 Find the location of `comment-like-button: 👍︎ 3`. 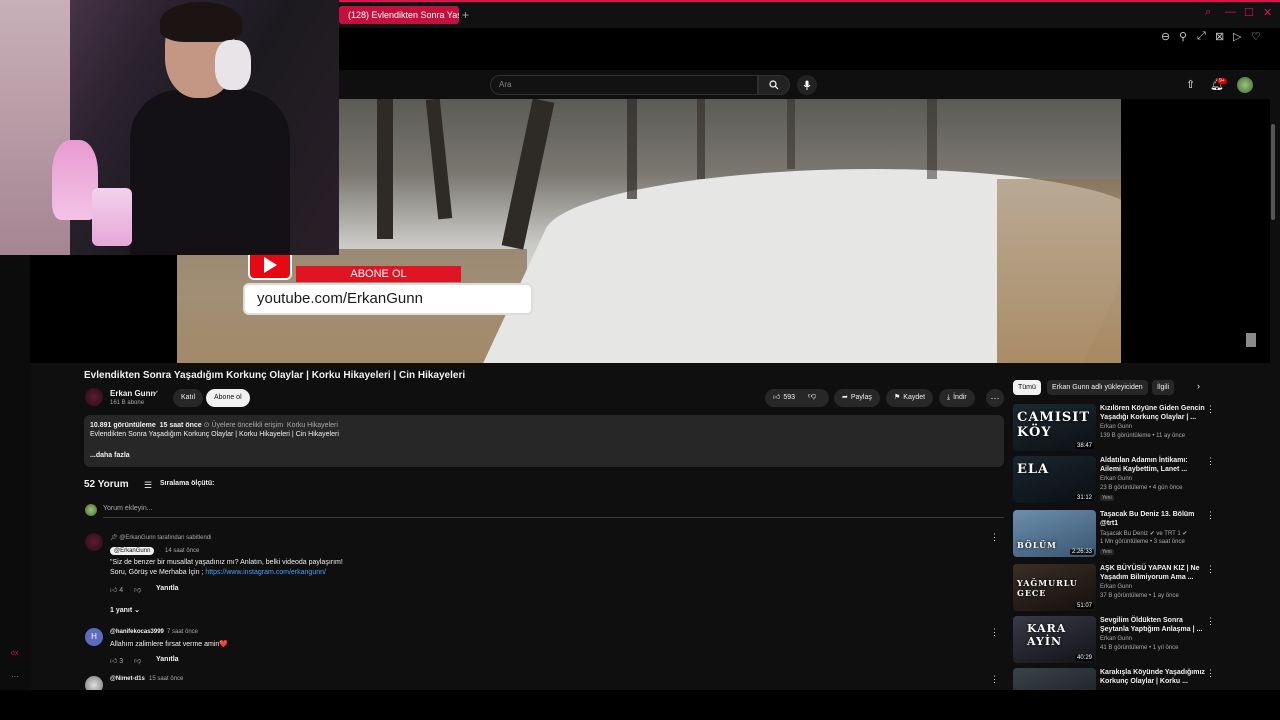

comment-like-button: 👍︎ 3 is located at coordinates (116, 660).